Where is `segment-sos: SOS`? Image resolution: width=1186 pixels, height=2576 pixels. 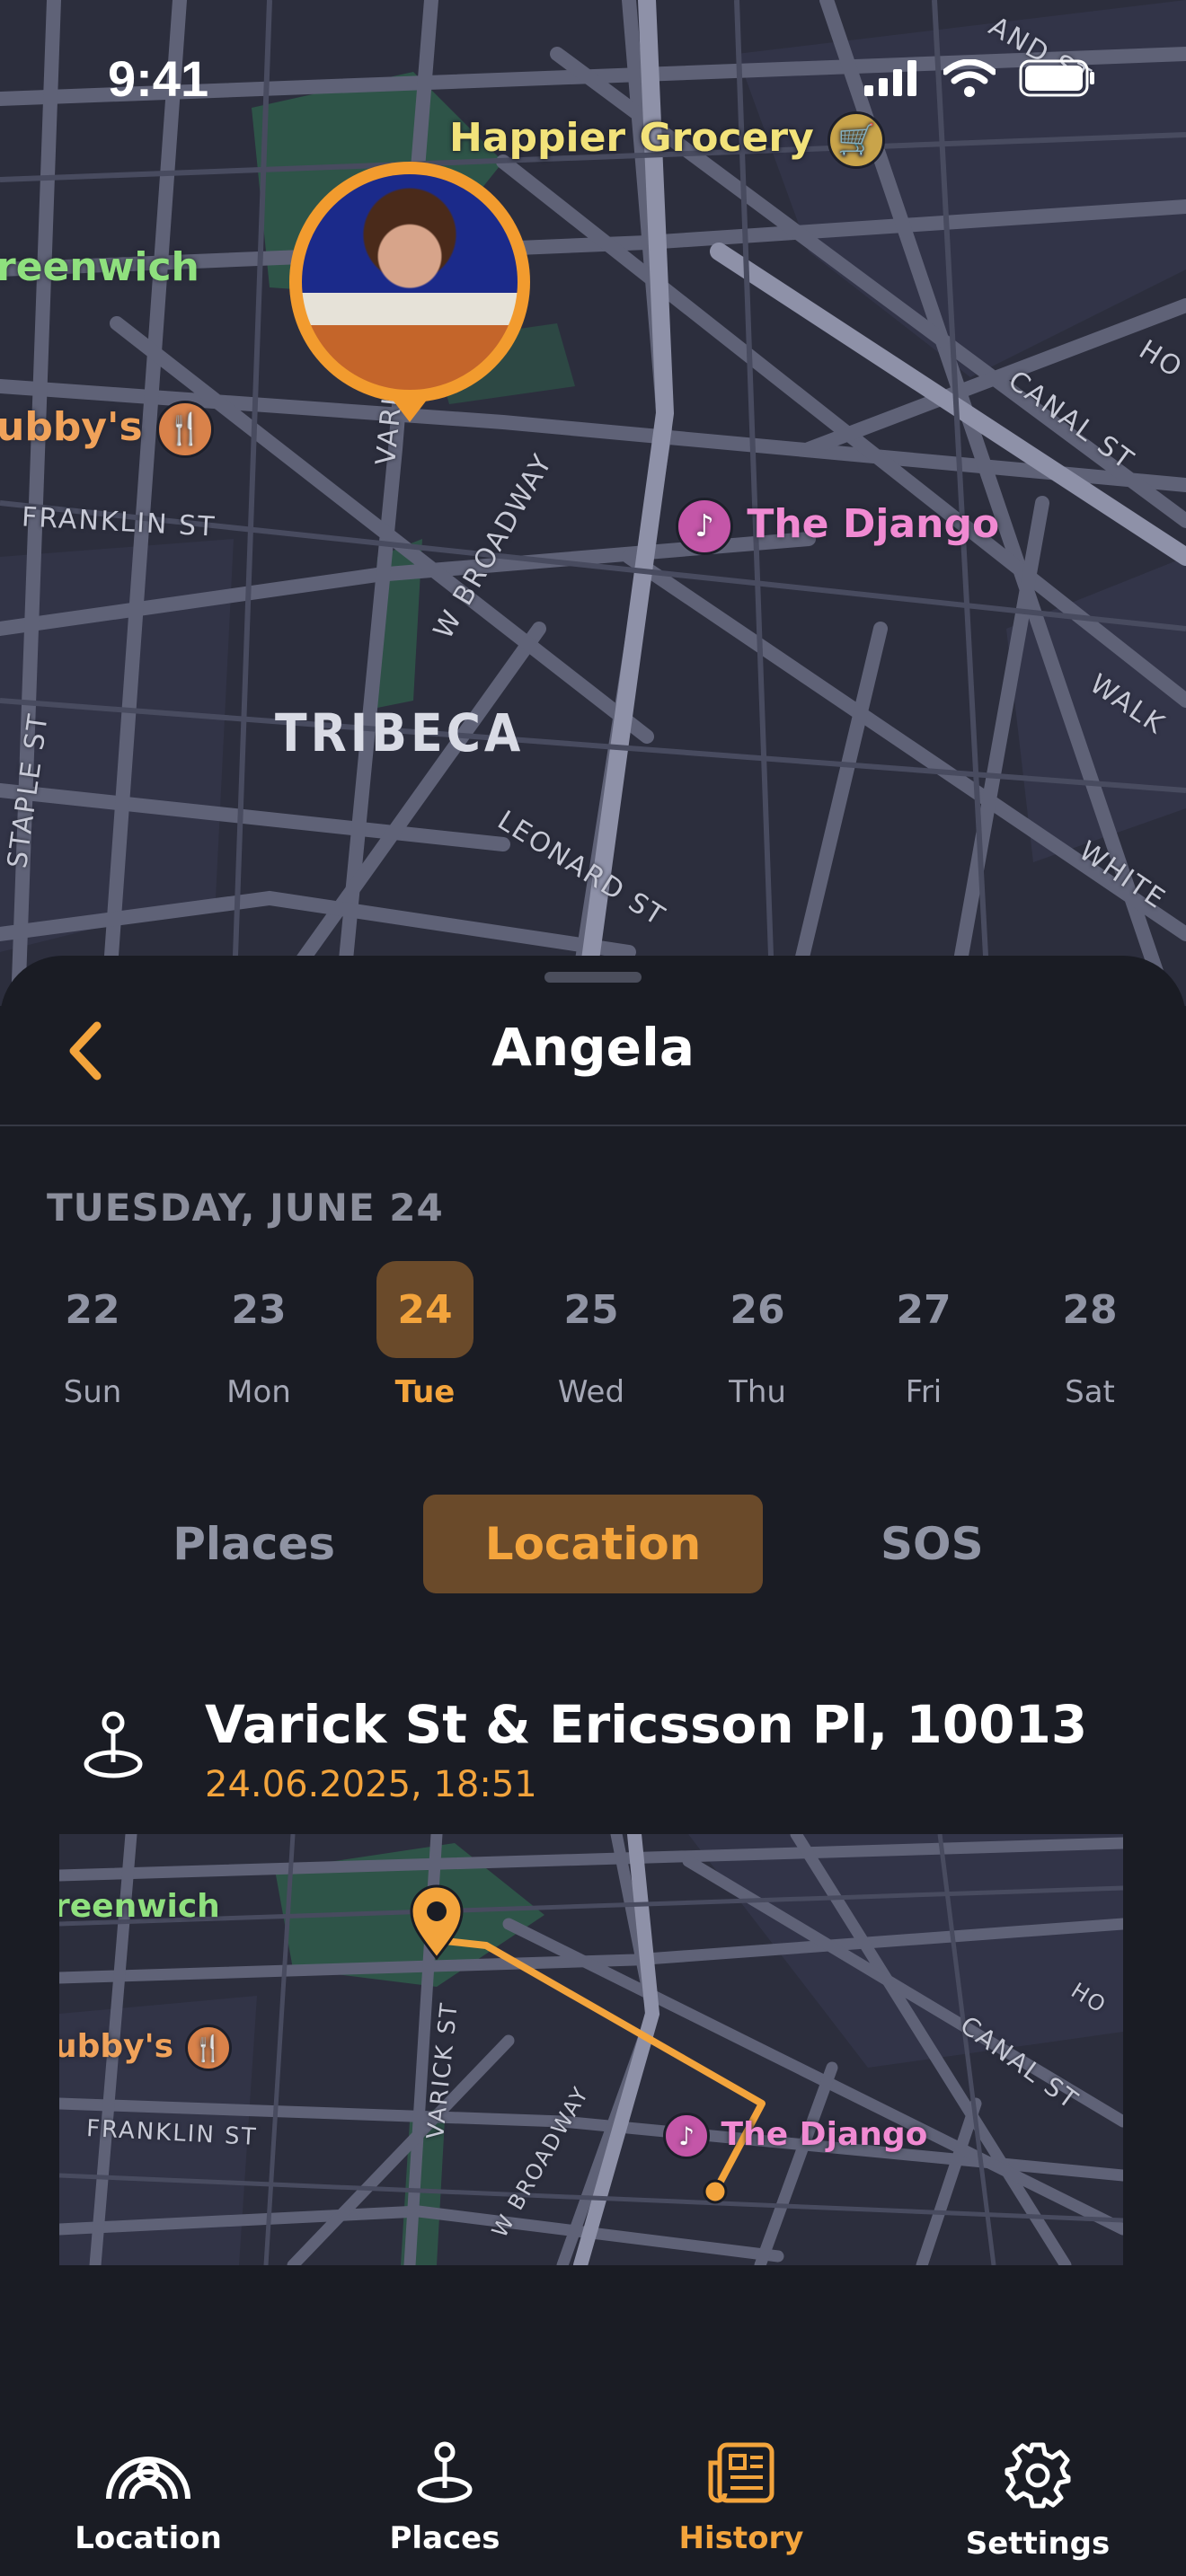 segment-sos: SOS is located at coordinates (932, 1544).